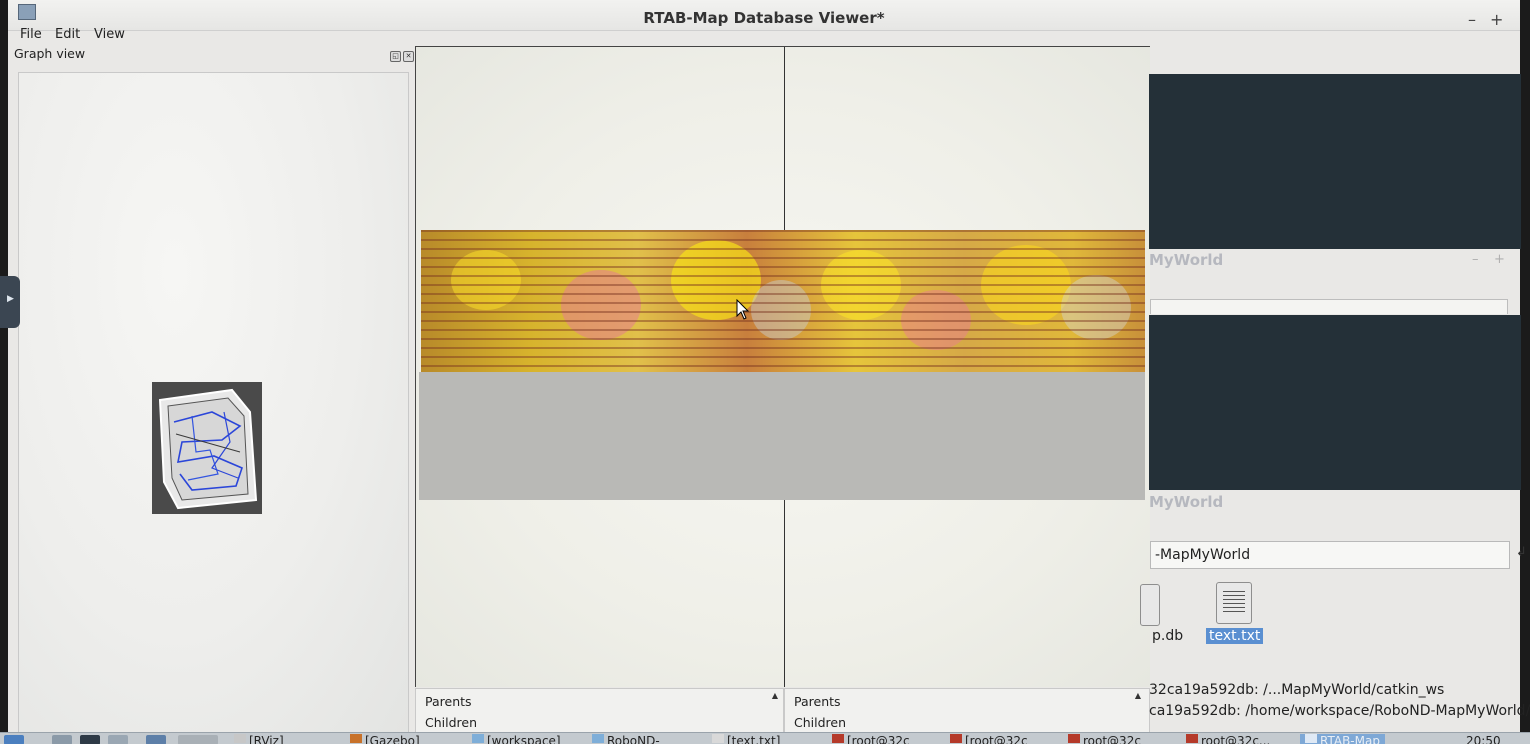 The width and height of the screenshot is (1530, 744). Describe the element at coordinates (118, 739) in the screenshot. I see `window-launcher-icon` at that location.